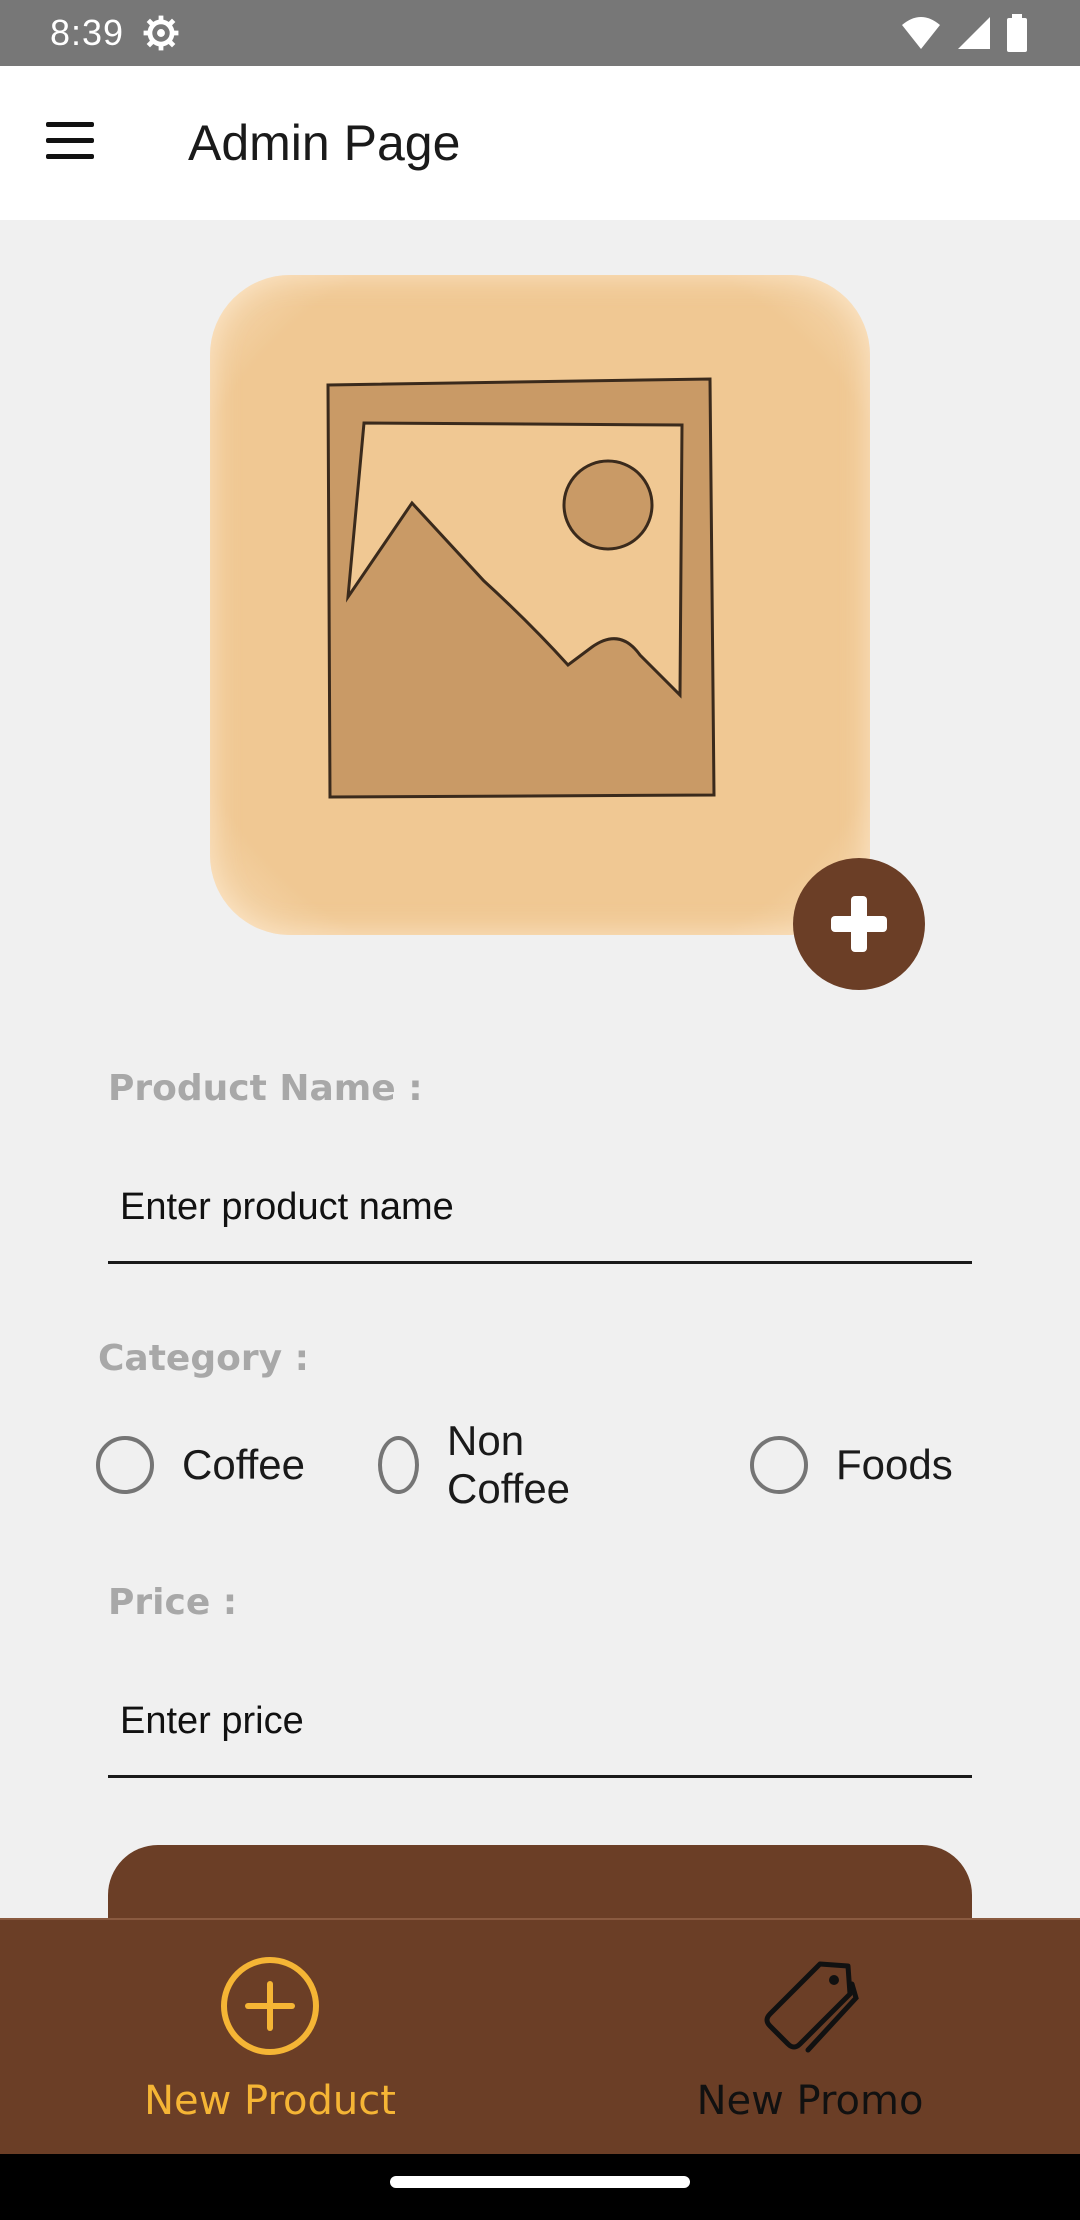  Describe the element at coordinates (540, 33) in the screenshot. I see `status-bar: 8:39` at that location.